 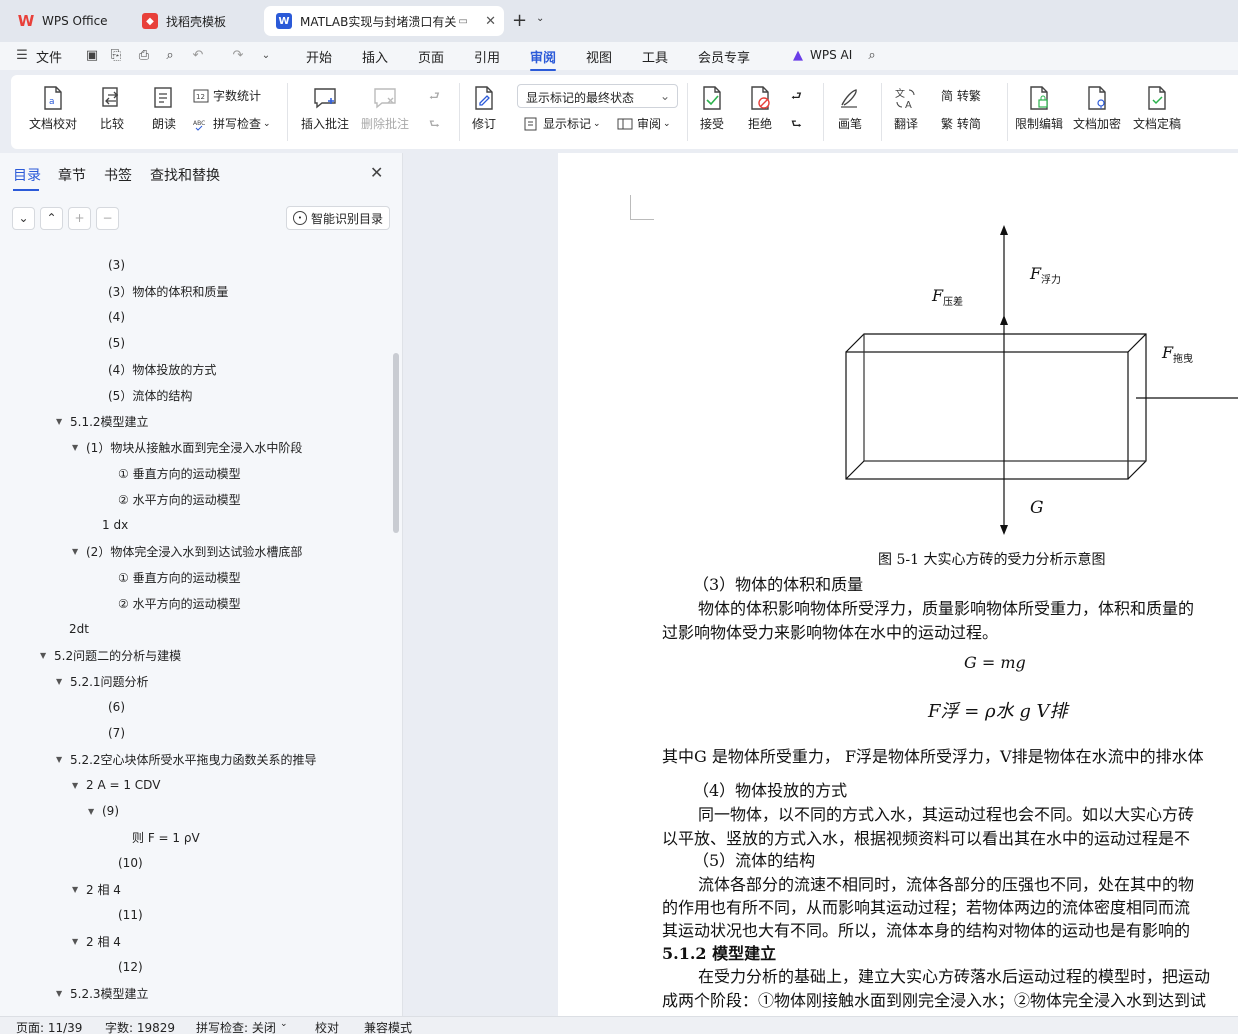 What do you see at coordinates (53, 108) in the screenshot?
I see `doc-check-button: a 文档校对` at bounding box center [53, 108].